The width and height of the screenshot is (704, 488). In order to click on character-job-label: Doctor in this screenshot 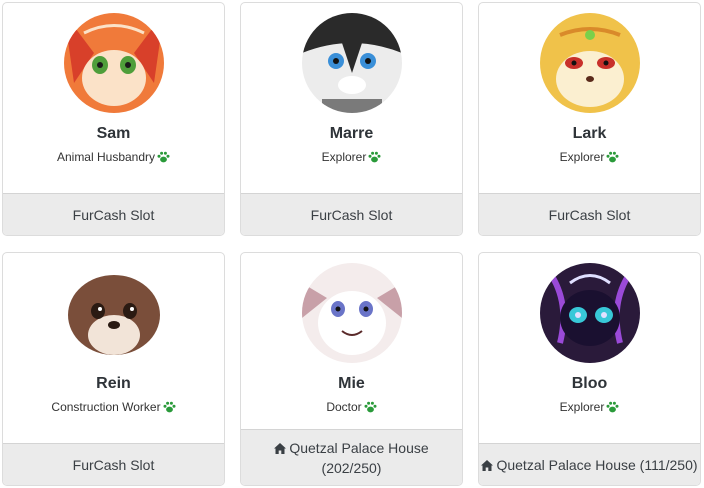, I will do `click(344, 407)`.